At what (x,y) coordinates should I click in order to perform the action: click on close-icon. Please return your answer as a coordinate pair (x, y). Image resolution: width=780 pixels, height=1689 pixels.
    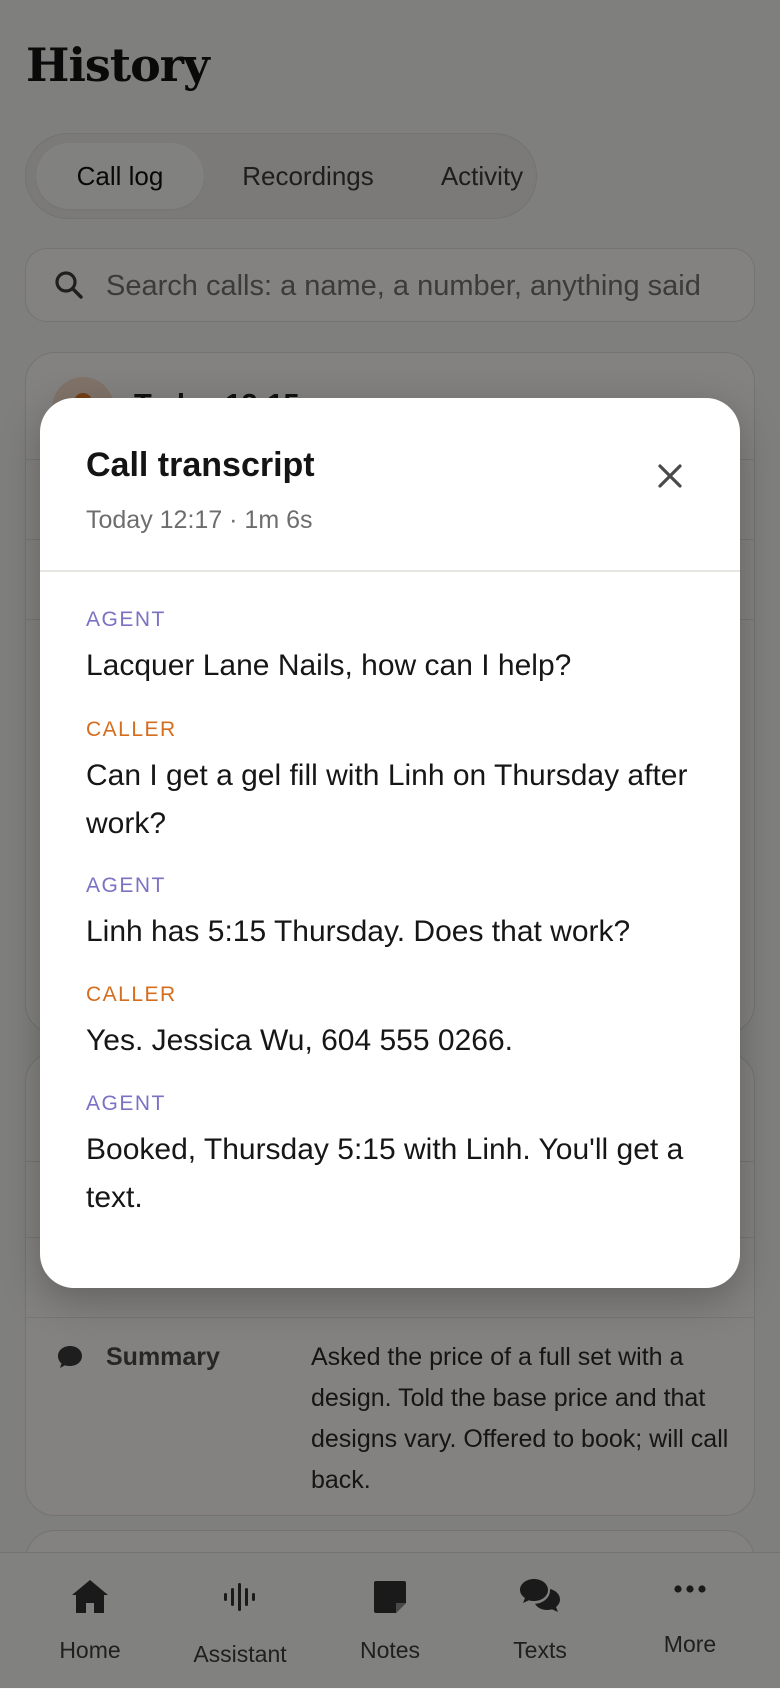
    Looking at the image, I should click on (670, 476).